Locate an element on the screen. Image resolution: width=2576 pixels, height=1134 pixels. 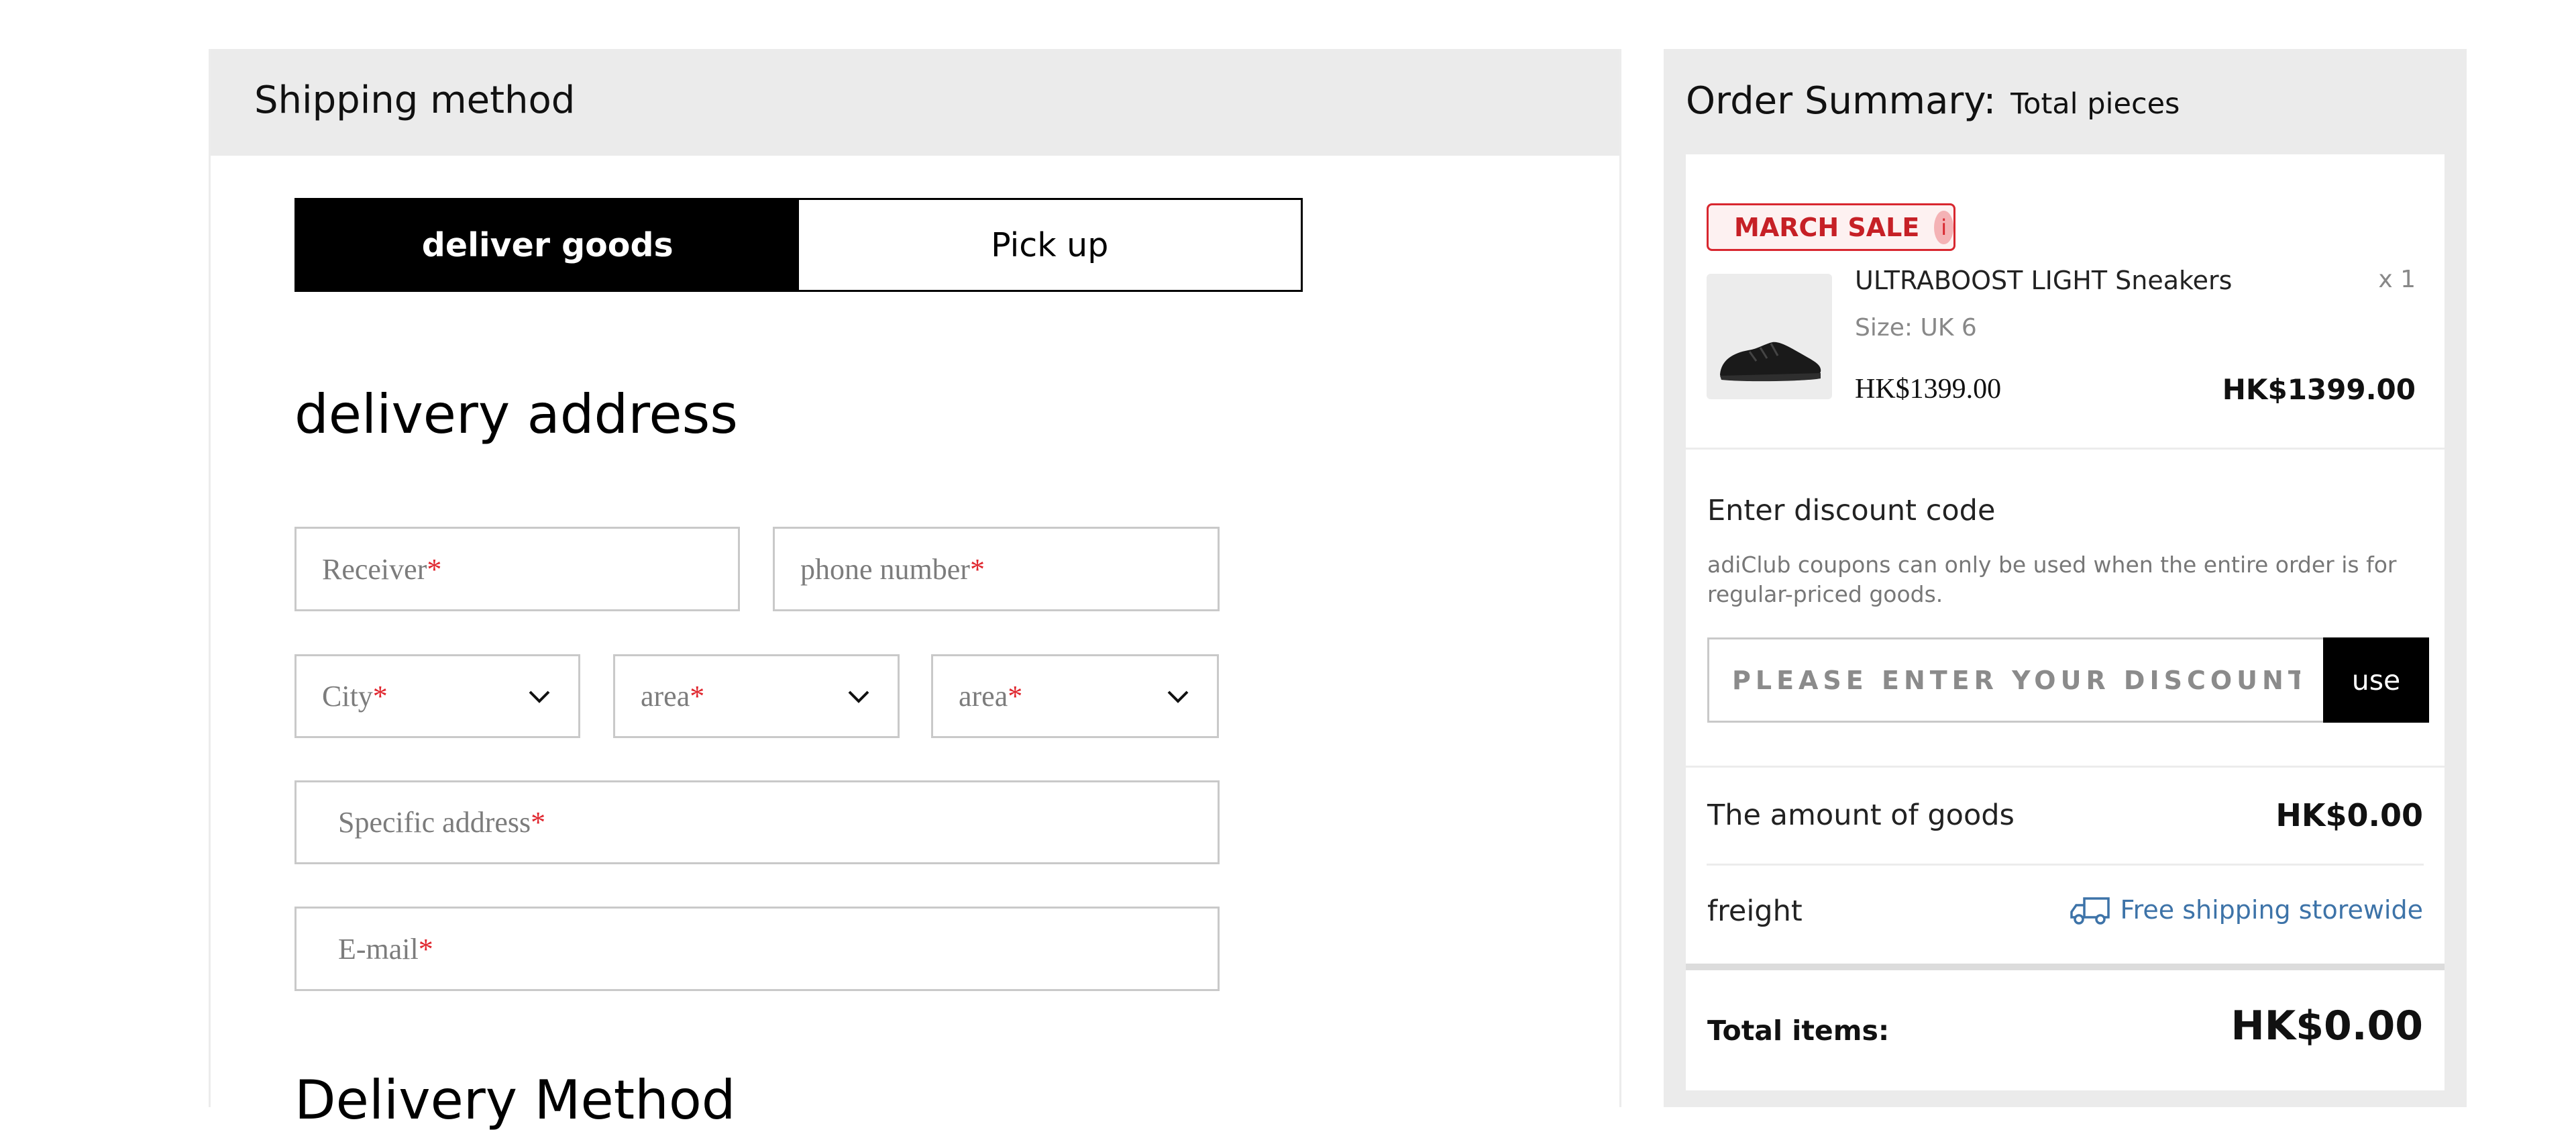
city-select: City * is located at coordinates (437, 696).